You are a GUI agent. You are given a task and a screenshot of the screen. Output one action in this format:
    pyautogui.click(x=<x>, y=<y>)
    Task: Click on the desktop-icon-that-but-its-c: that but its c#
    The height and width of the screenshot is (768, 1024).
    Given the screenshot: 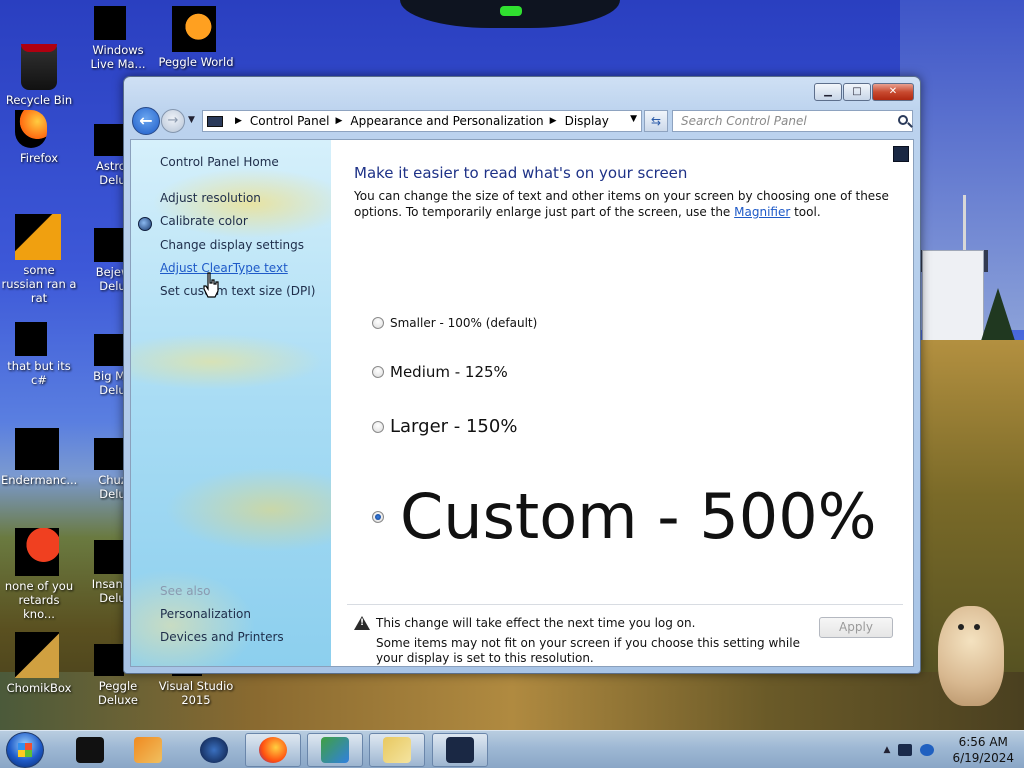 What is the action you would take?
    pyautogui.click(x=39, y=354)
    